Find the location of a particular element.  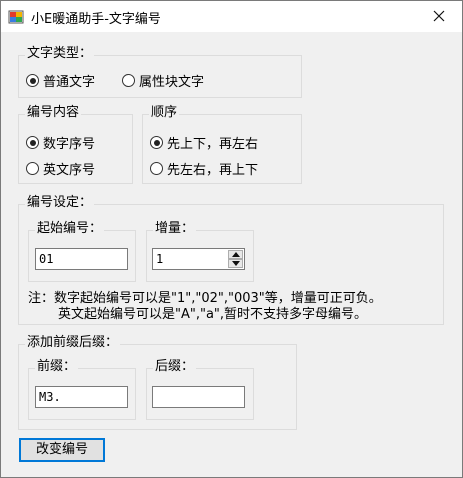

numbering-settings-legend: 编号设定： is located at coordinates (60, 203).